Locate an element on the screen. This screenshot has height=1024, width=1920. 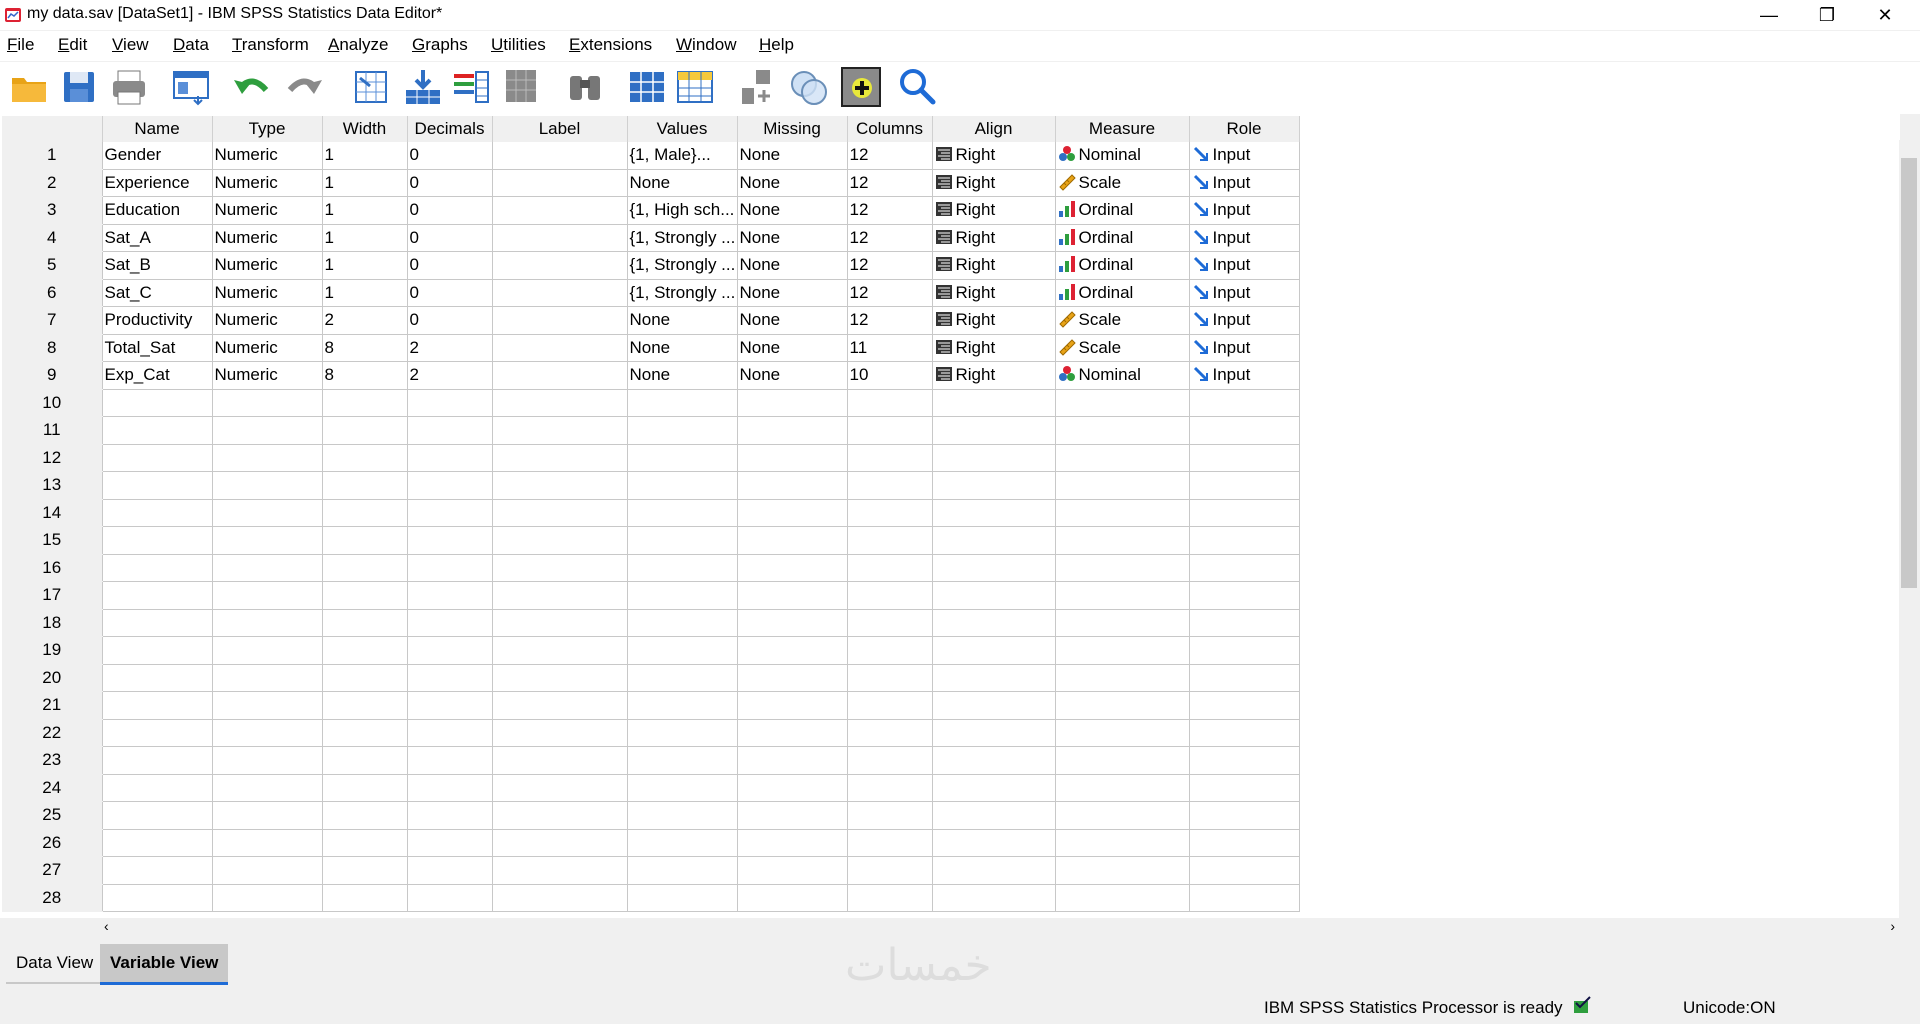
col-header-measure: Measure is located at coordinates (1122, 129).